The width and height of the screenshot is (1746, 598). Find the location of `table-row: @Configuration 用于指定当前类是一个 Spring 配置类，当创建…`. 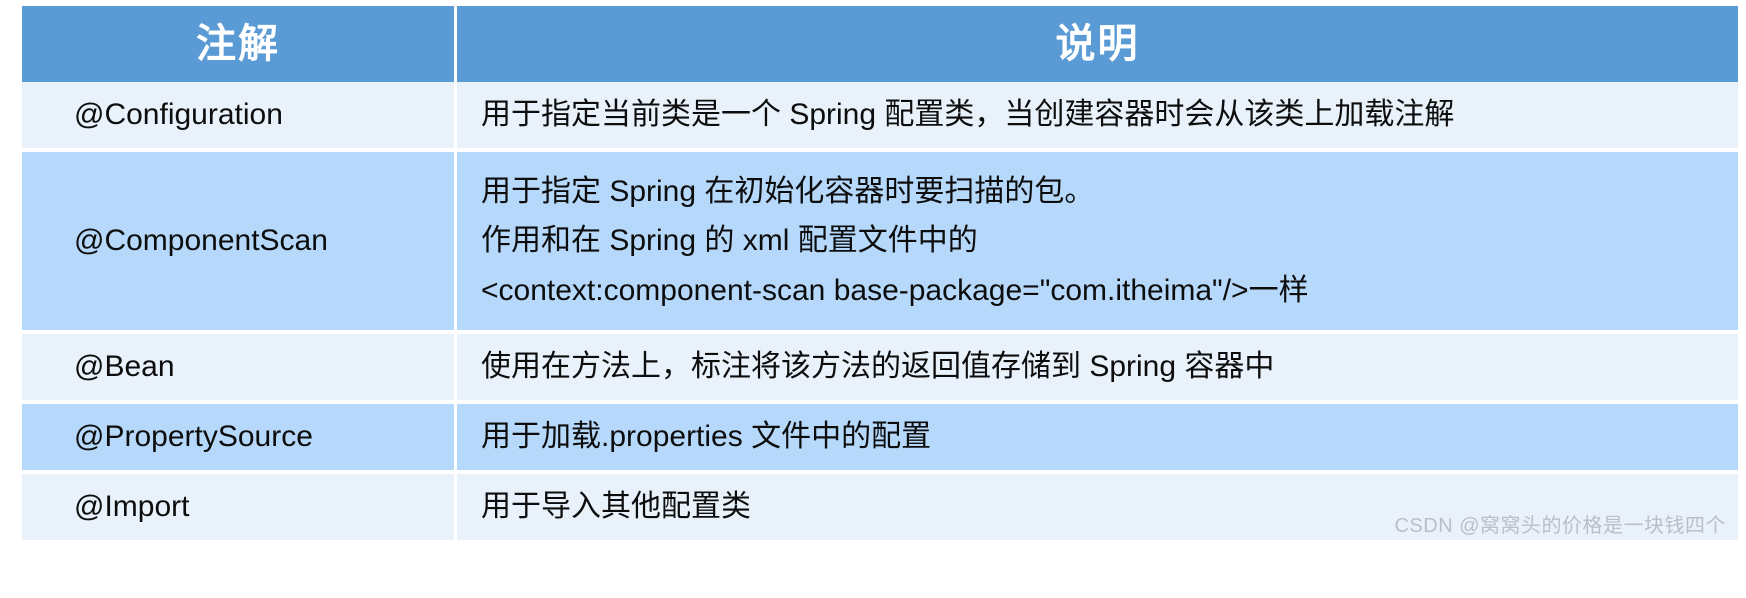

table-row: @Configuration 用于指定当前类是一个 Spring 配置类，当创建… is located at coordinates (880, 115).